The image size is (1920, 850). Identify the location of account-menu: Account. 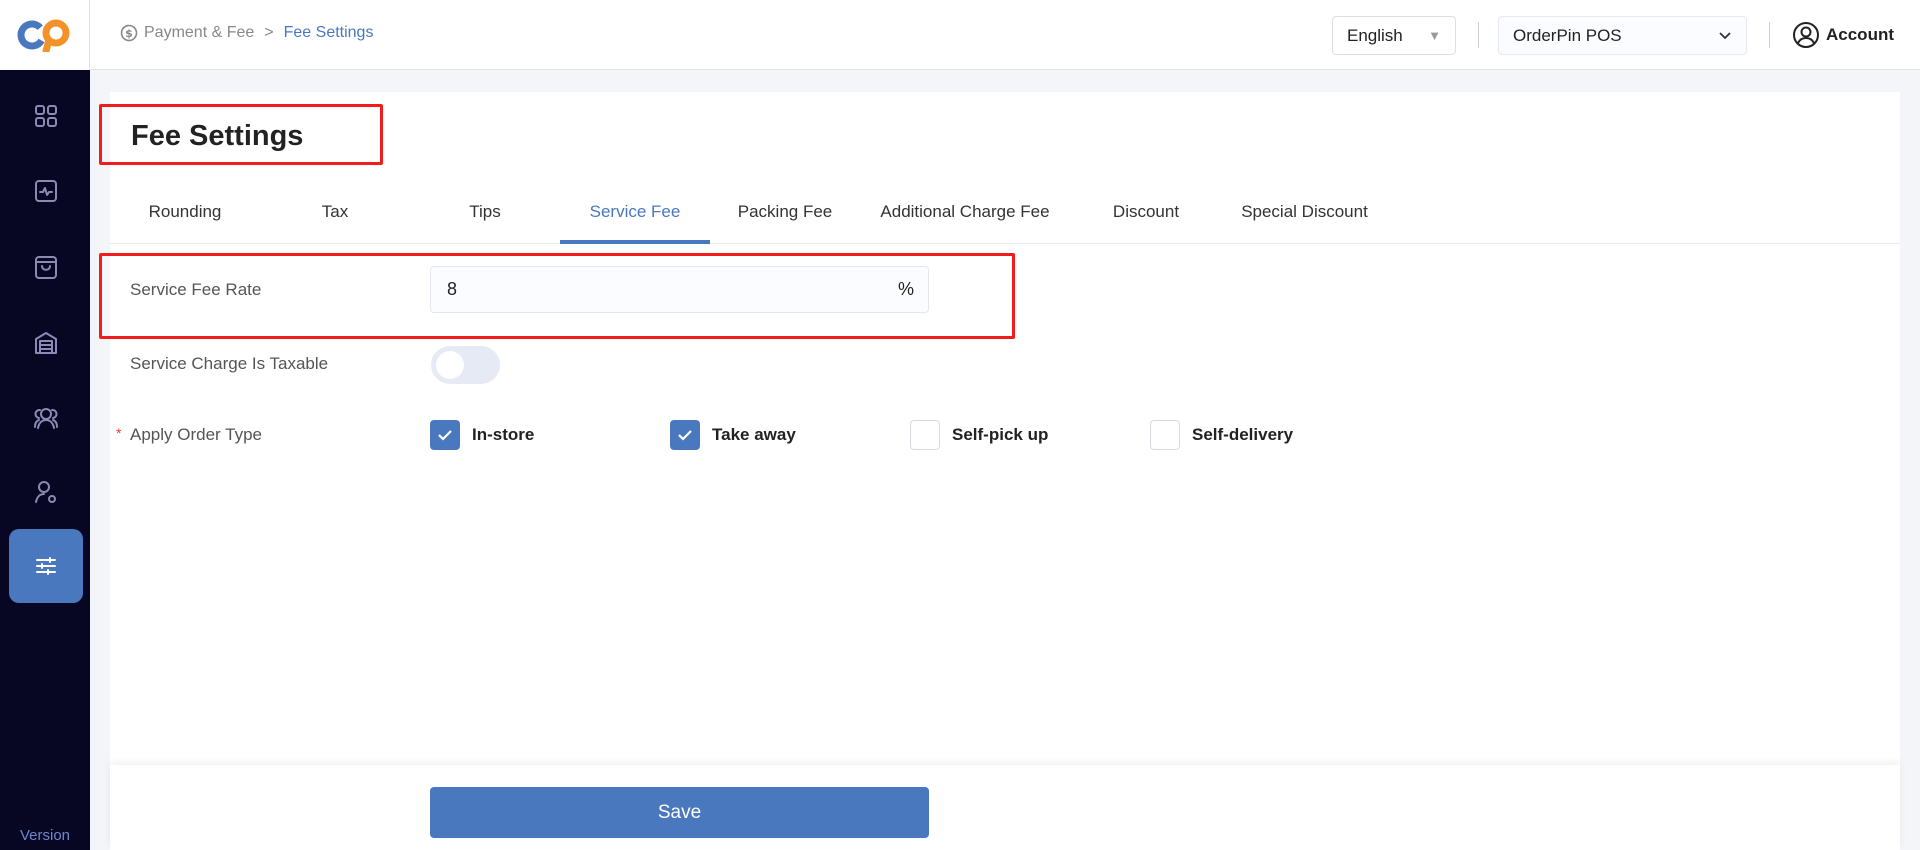
(1843, 35).